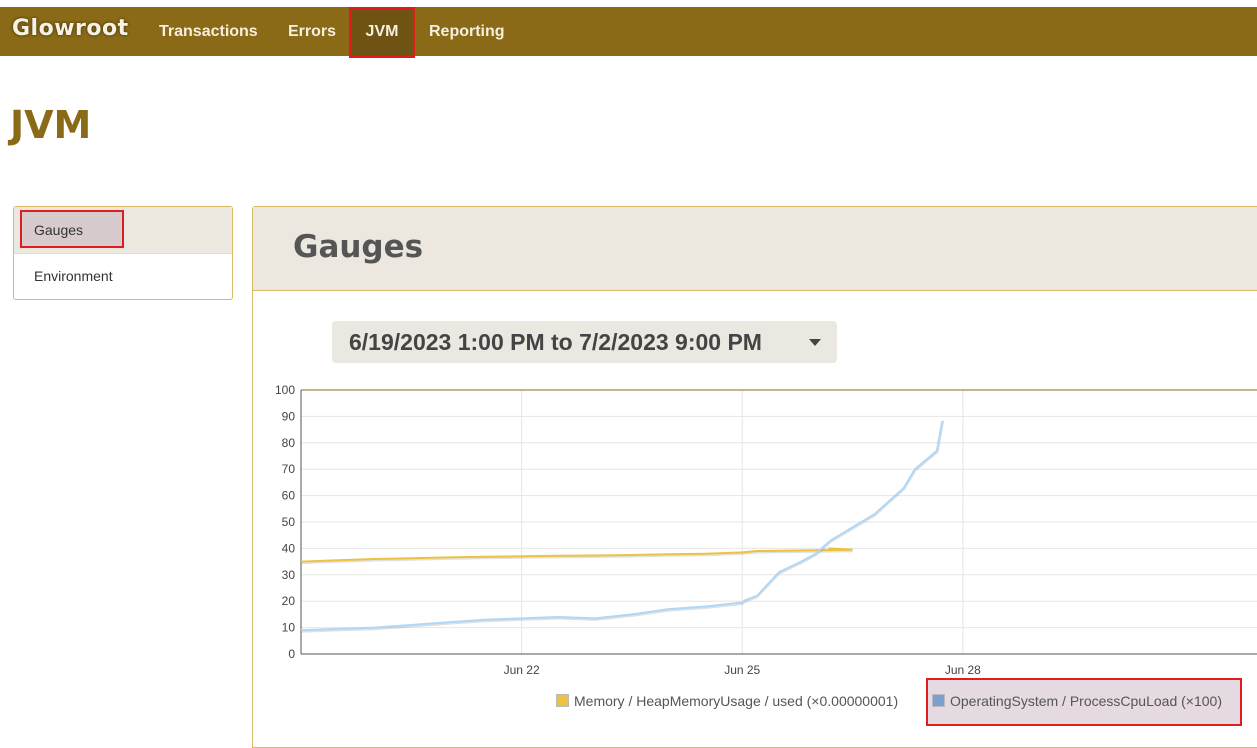  What do you see at coordinates (358, 247) in the screenshot?
I see `panel-title: Gauges` at bounding box center [358, 247].